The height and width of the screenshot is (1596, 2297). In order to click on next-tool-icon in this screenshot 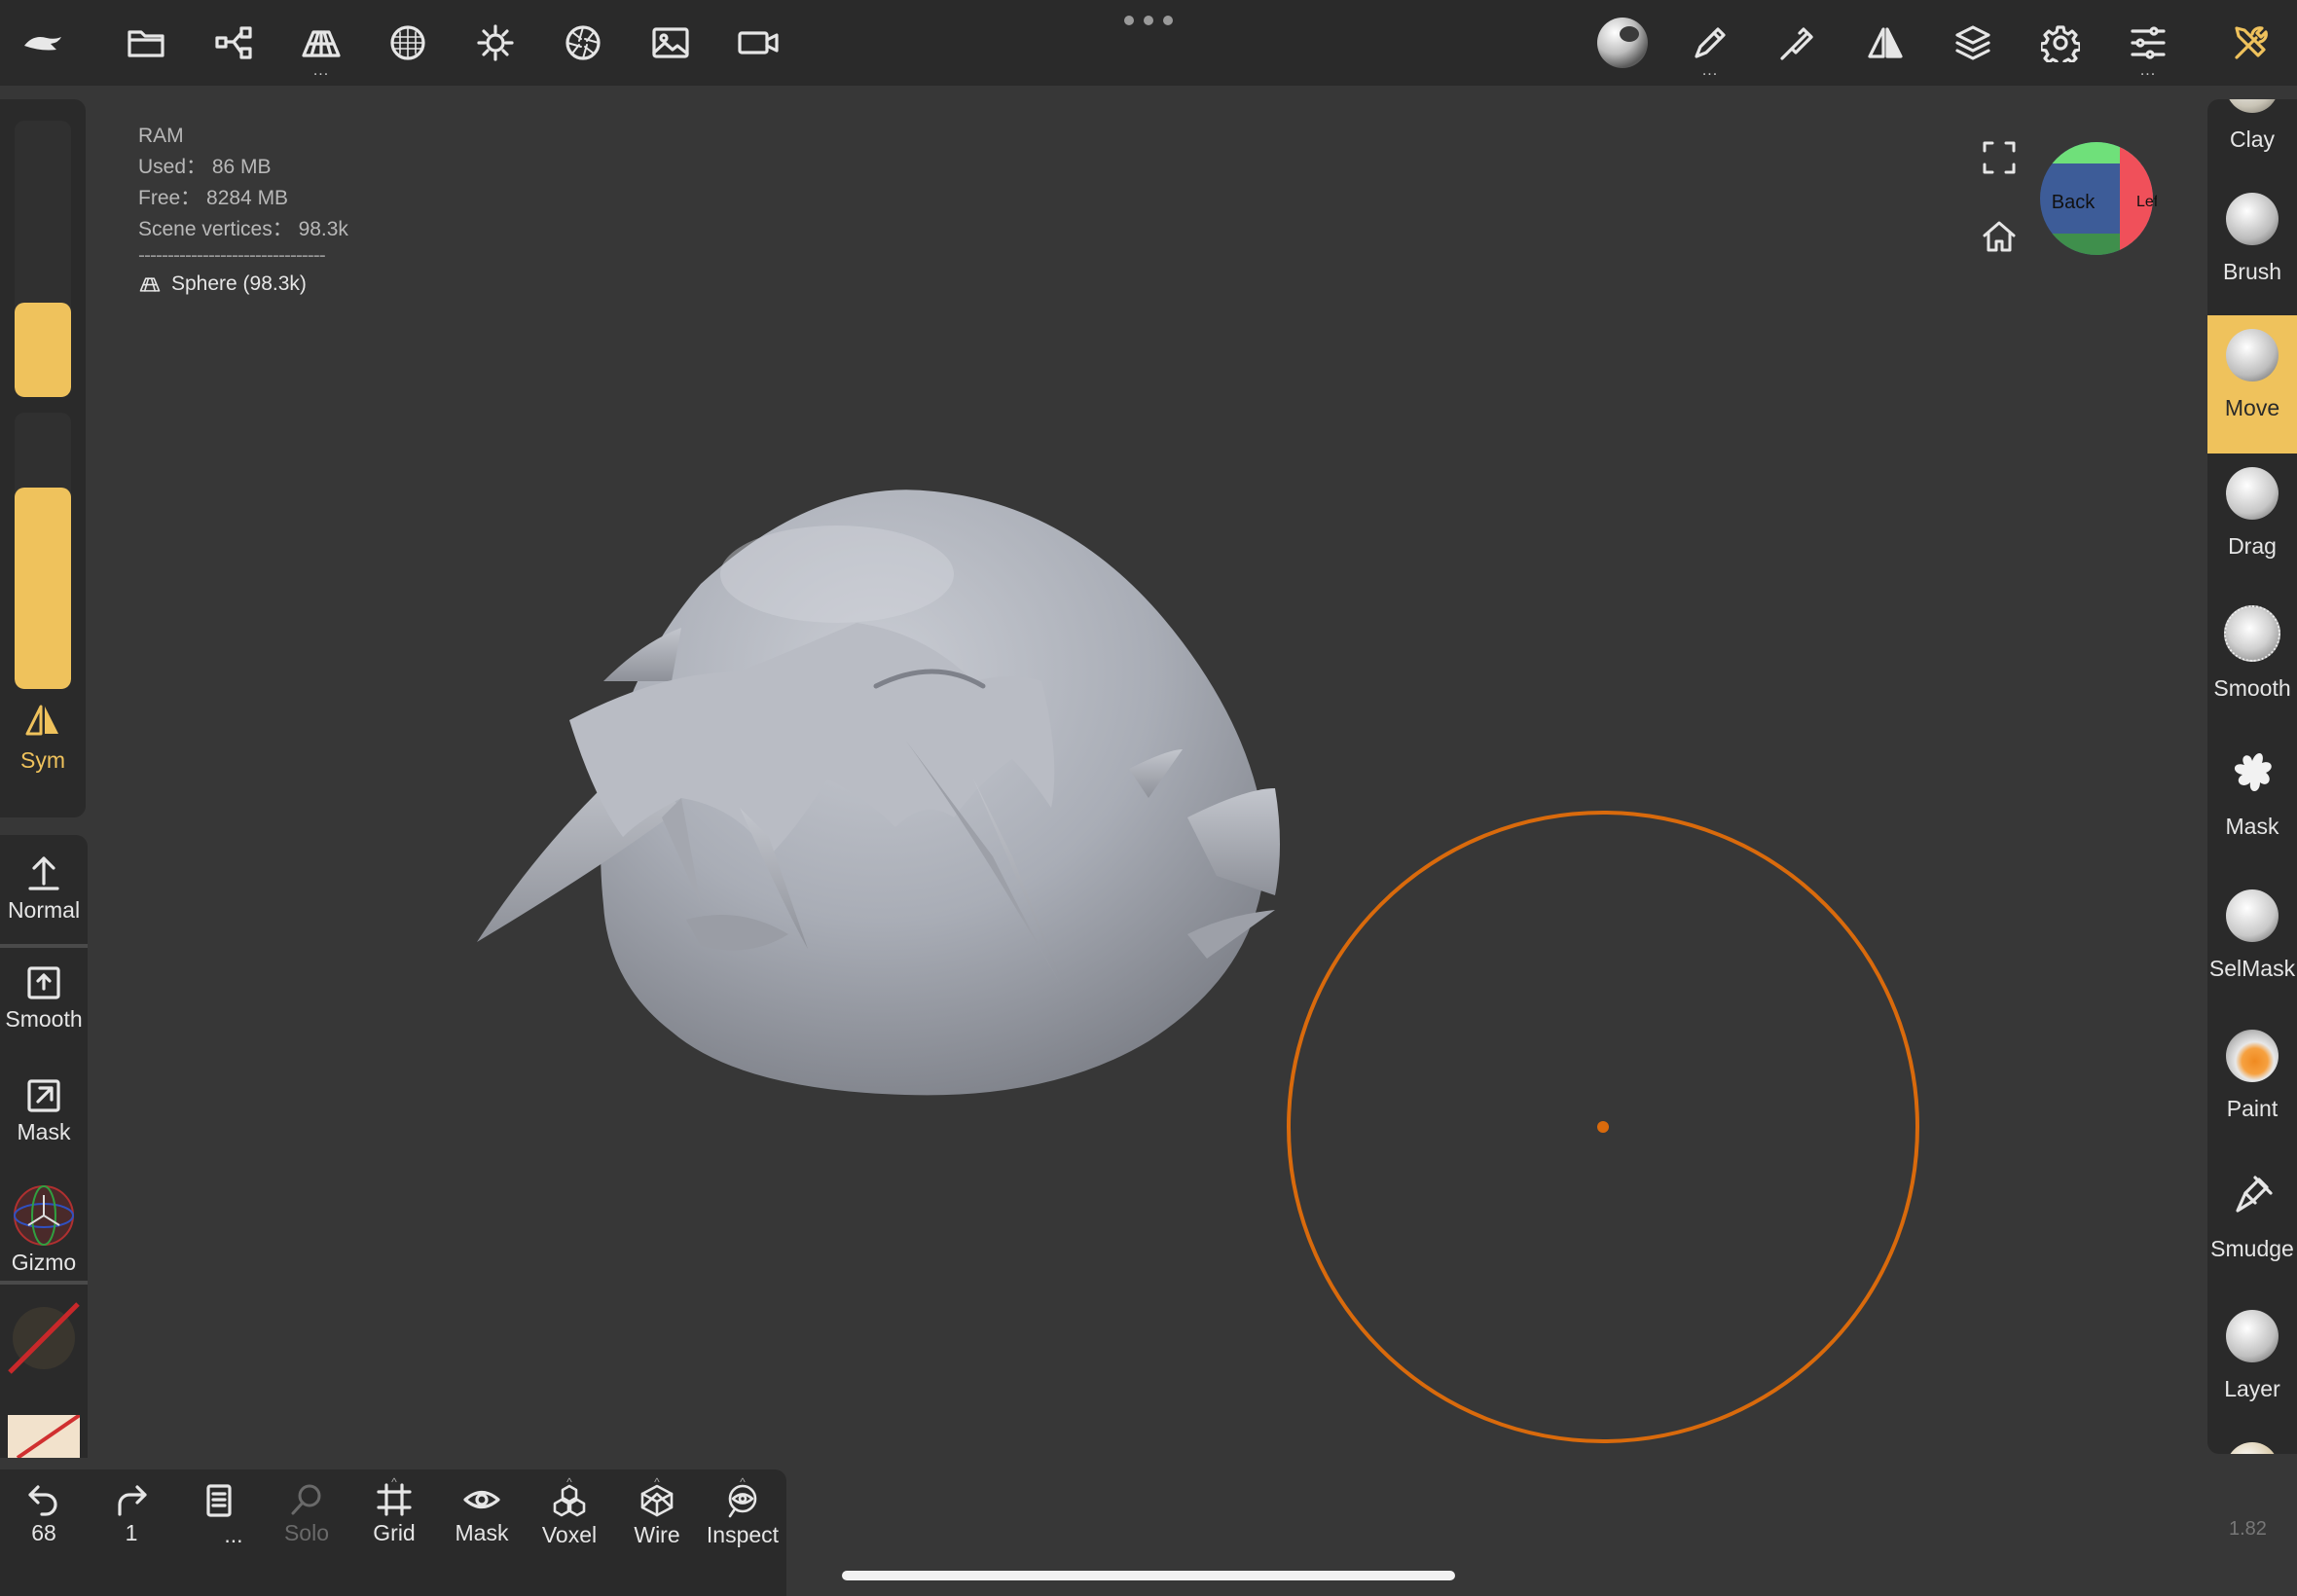, I will do `click(2252, 1448)`.